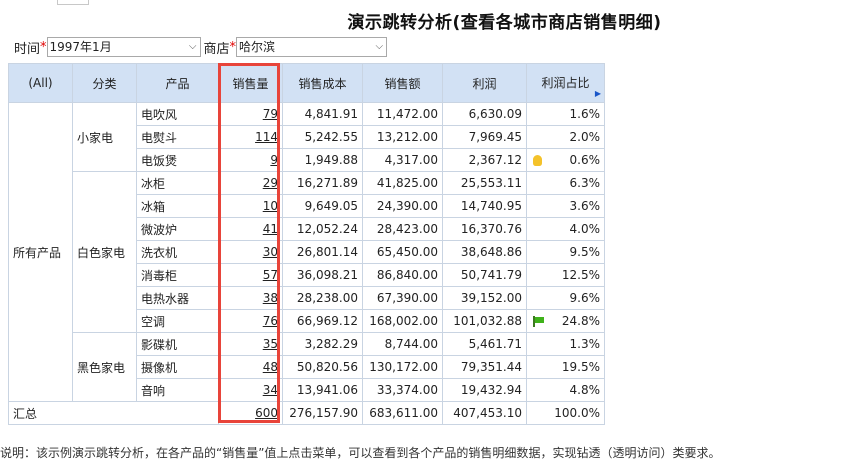  I want to click on cost-cell: 66,969.12, so click(322, 321).